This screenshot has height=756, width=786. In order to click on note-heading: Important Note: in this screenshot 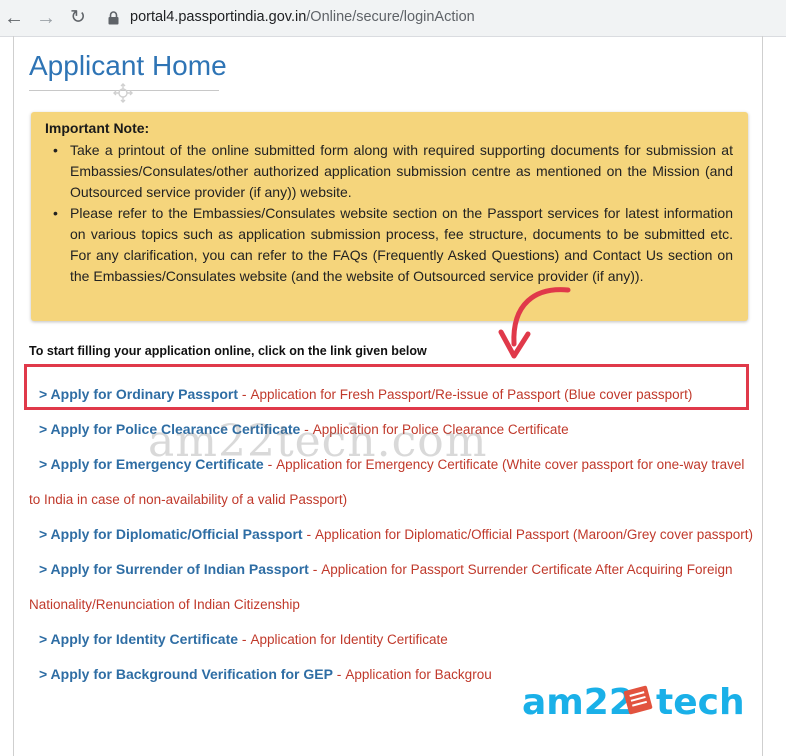, I will do `click(97, 128)`.